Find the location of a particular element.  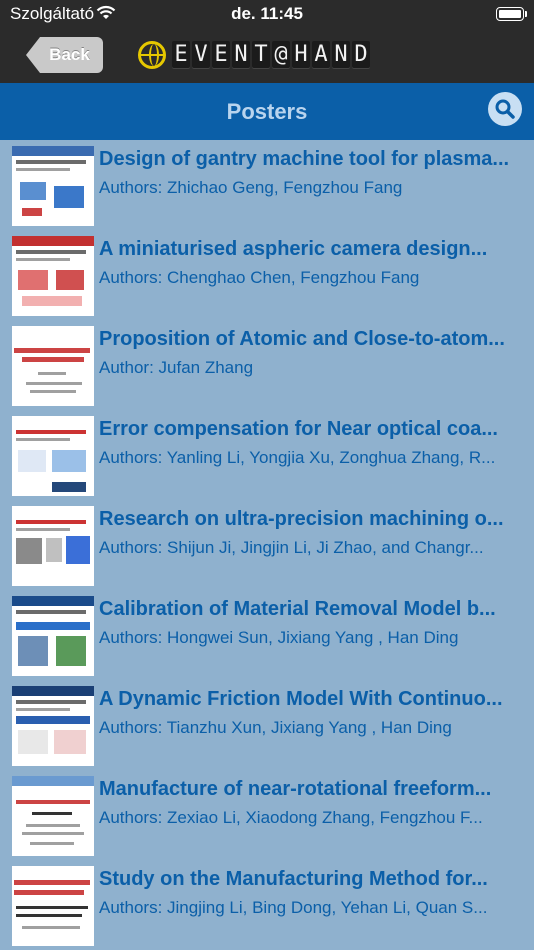

logo-letter: @ is located at coordinates (281, 55).